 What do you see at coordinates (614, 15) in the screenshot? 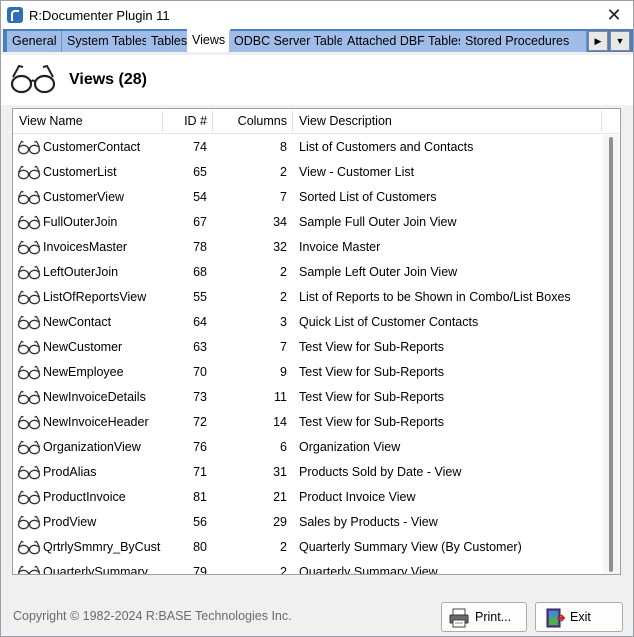
I see `close-icon: ✕` at bounding box center [614, 15].